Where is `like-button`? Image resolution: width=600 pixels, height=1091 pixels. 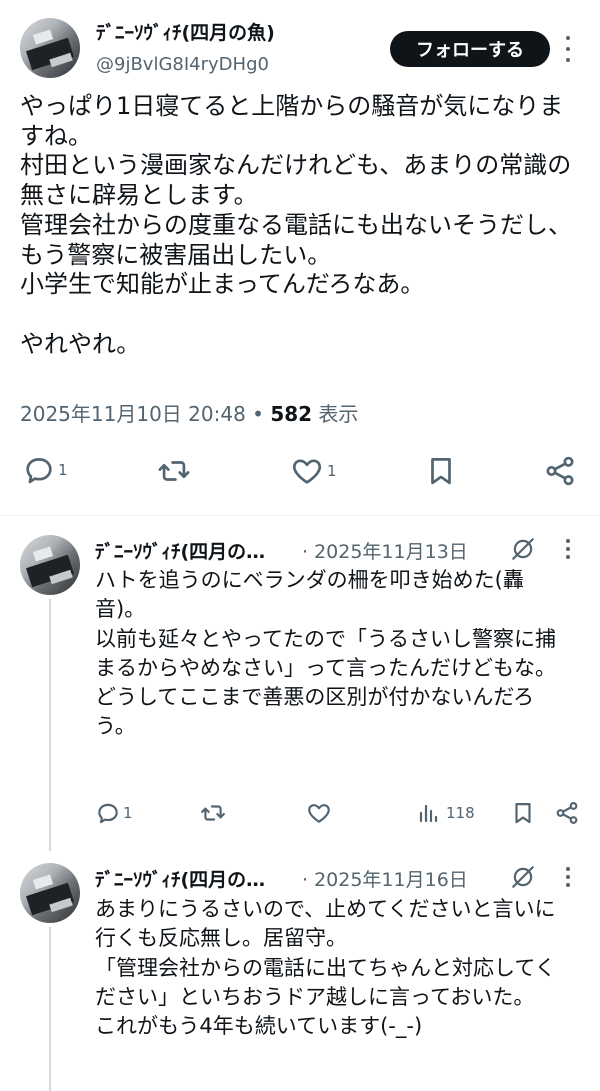 like-button is located at coordinates (319, 813).